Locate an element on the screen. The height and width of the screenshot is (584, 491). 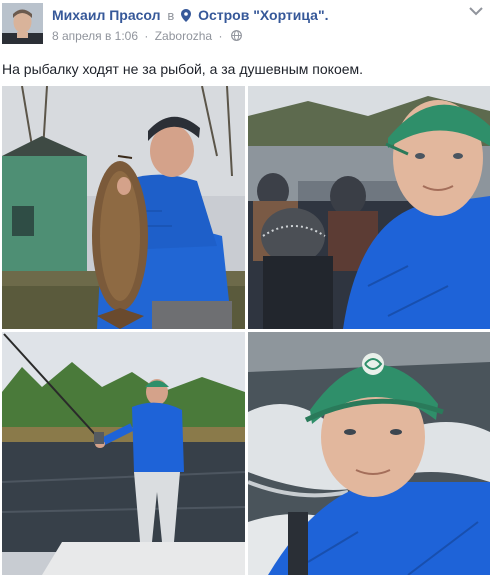
globe-icon is located at coordinates (236, 35).